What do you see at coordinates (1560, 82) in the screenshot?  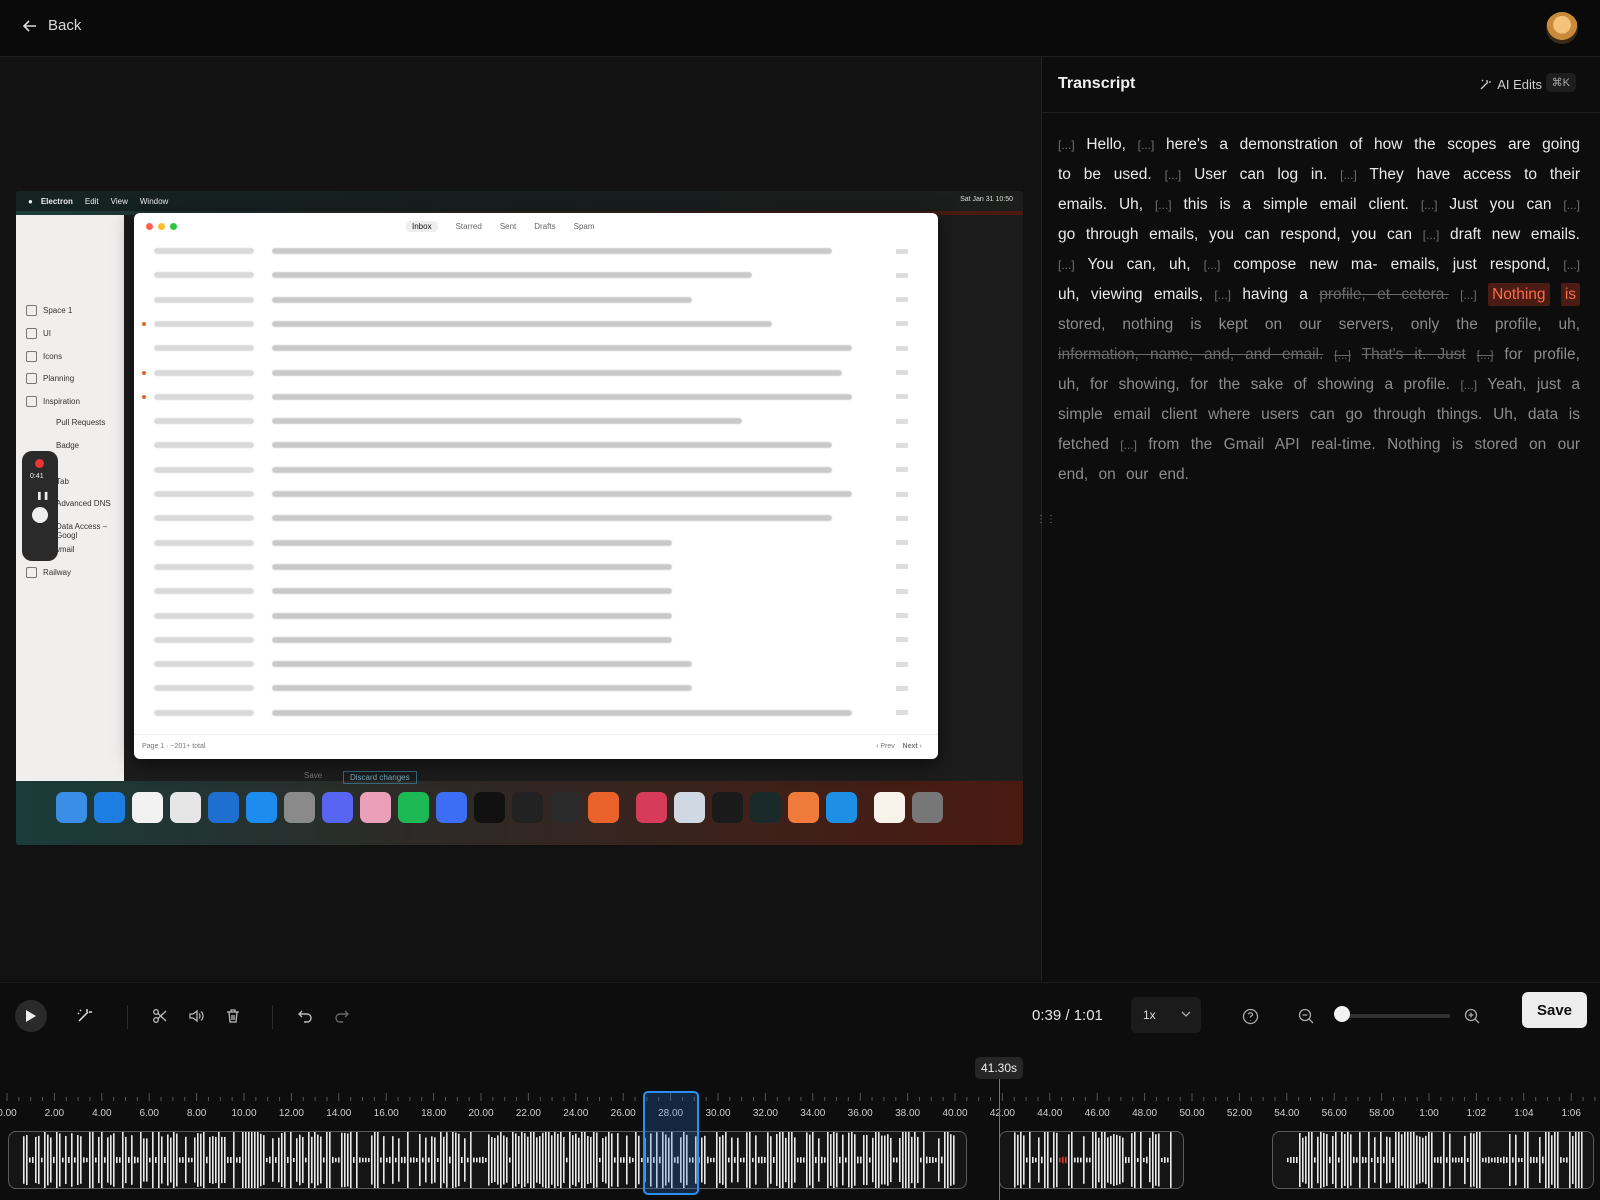 I see `shortcut-badge: ⌘K` at bounding box center [1560, 82].